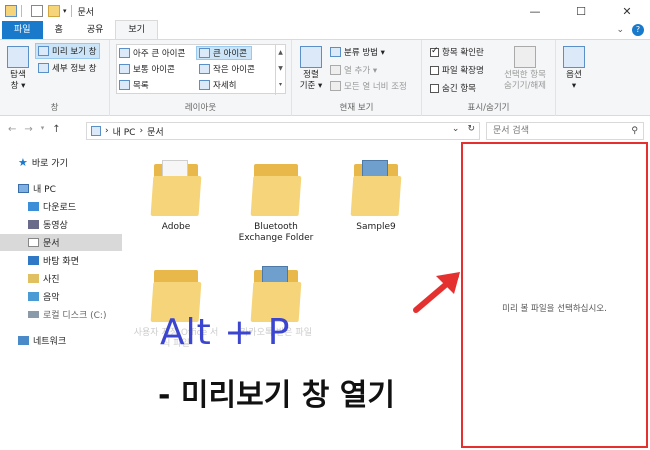 The width and height of the screenshot is (650, 450). What do you see at coordinates (276, 395) in the screenshot?
I see `annotation-caption: - 미리보기 창 열기` at bounding box center [276, 395].